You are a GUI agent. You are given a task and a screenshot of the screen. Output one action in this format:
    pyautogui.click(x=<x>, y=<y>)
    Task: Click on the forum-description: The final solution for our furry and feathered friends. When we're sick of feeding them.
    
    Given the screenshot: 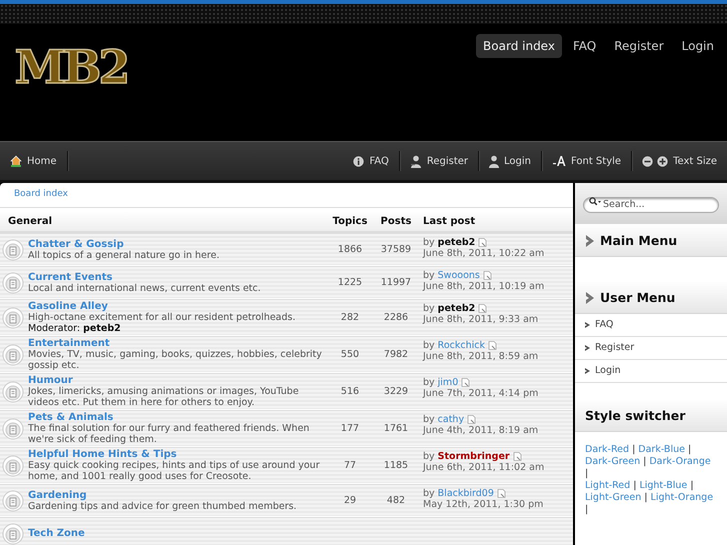 What is the action you would take?
    pyautogui.click(x=168, y=434)
    